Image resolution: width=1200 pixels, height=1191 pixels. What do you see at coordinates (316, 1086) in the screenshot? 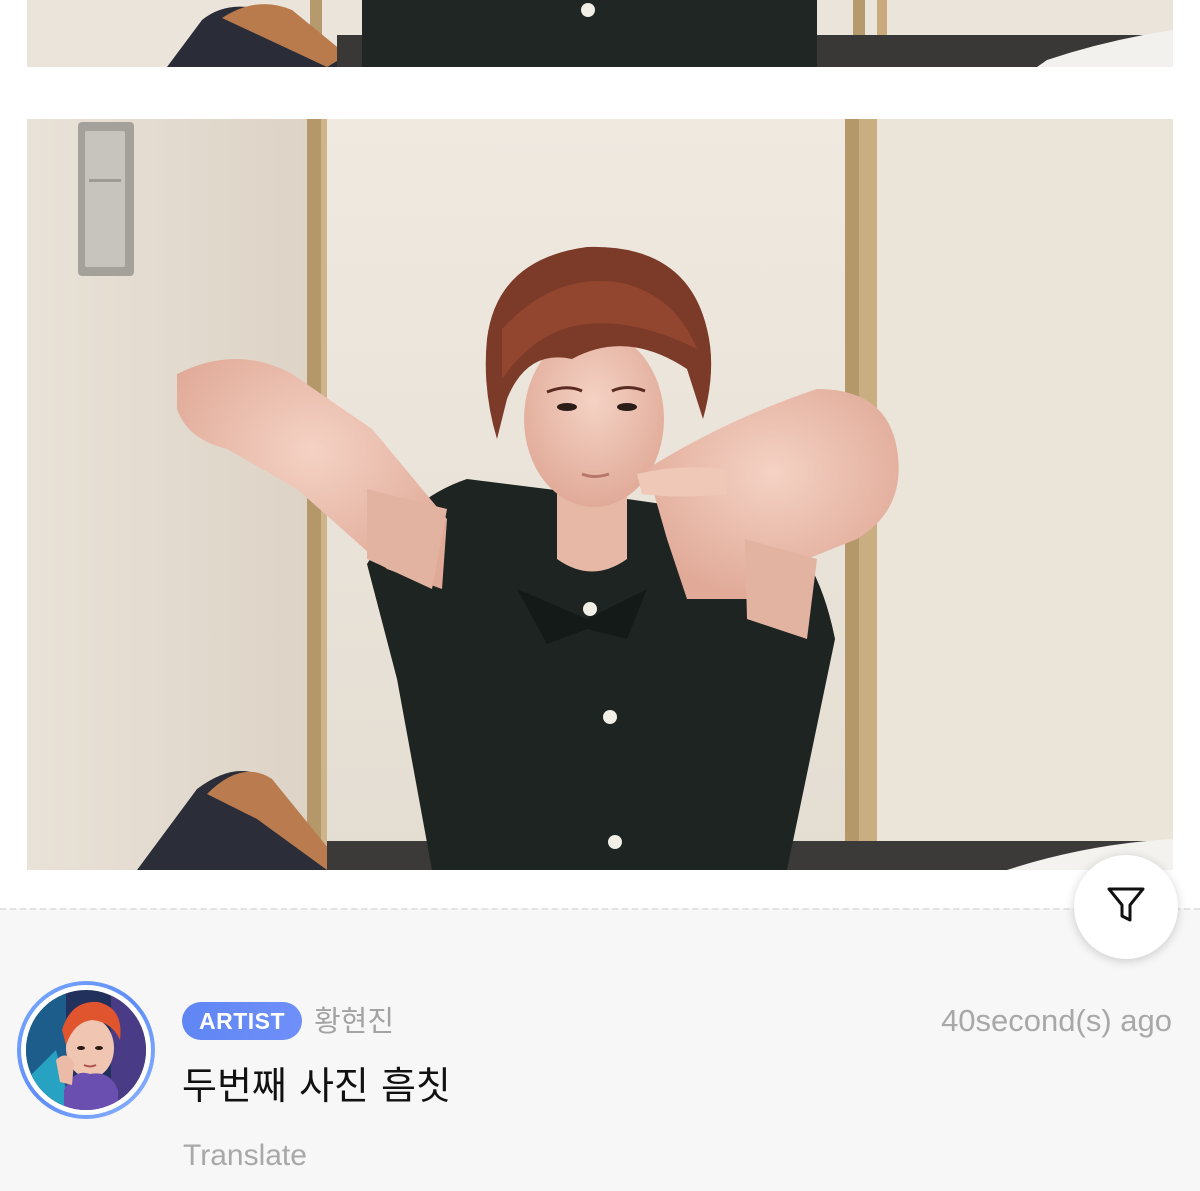
I see `comment-text: 두번째 사진 흠칫` at bounding box center [316, 1086].